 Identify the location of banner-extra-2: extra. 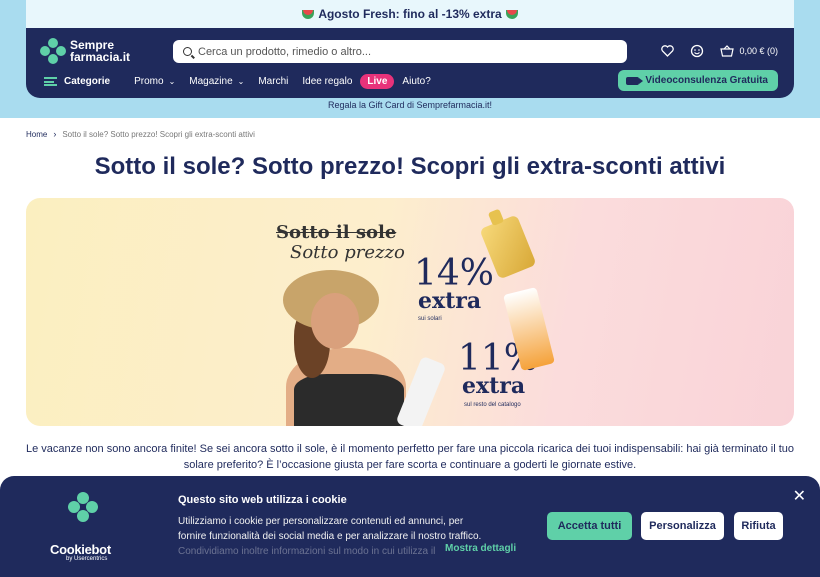
(494, 386).